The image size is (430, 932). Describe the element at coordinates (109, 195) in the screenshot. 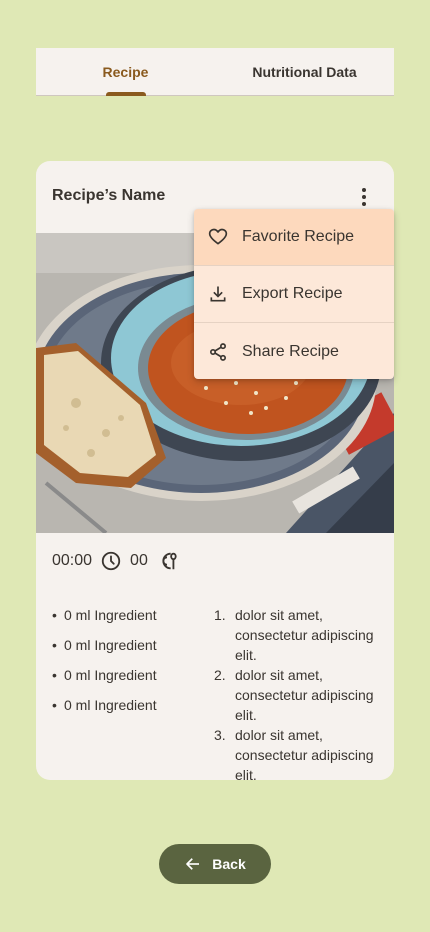

I see `recipe-name: Recipe’s Name` at that location.